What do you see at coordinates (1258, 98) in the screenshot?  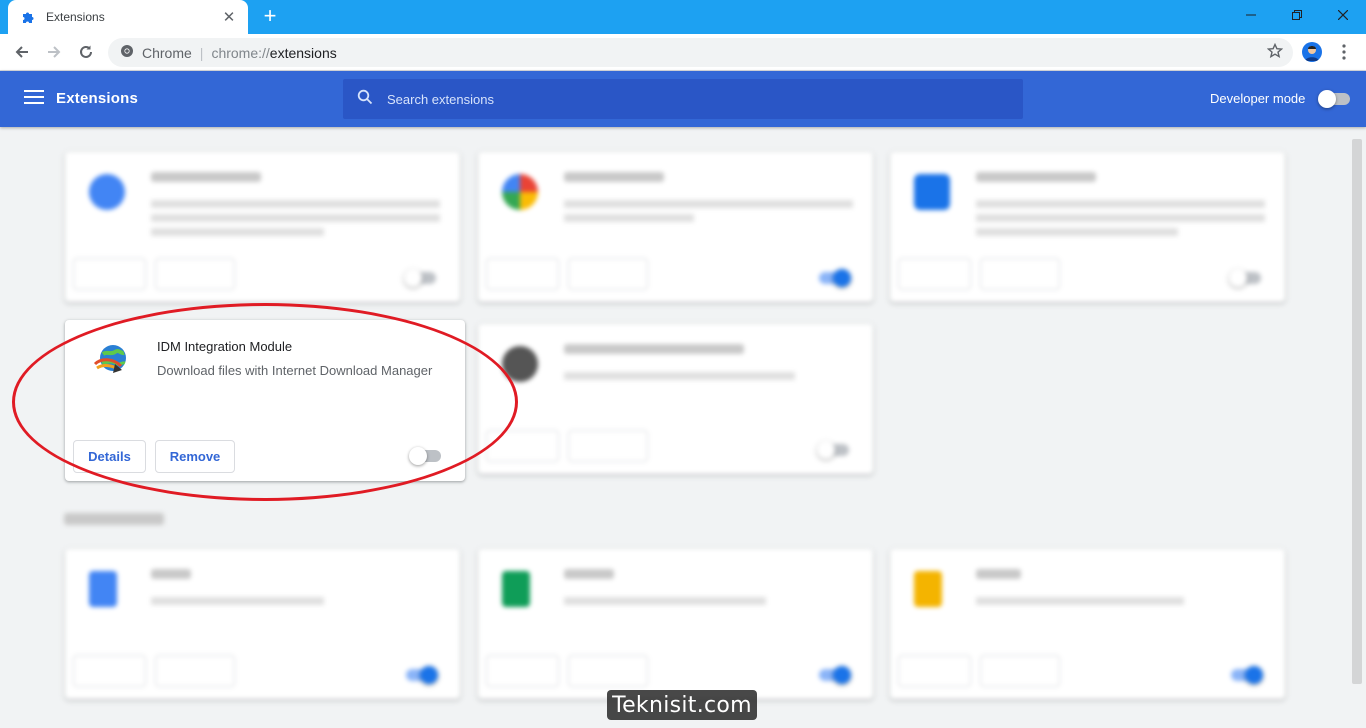 I see `developer-mode-label: Developer mode` at bounding box center [1258, 98].